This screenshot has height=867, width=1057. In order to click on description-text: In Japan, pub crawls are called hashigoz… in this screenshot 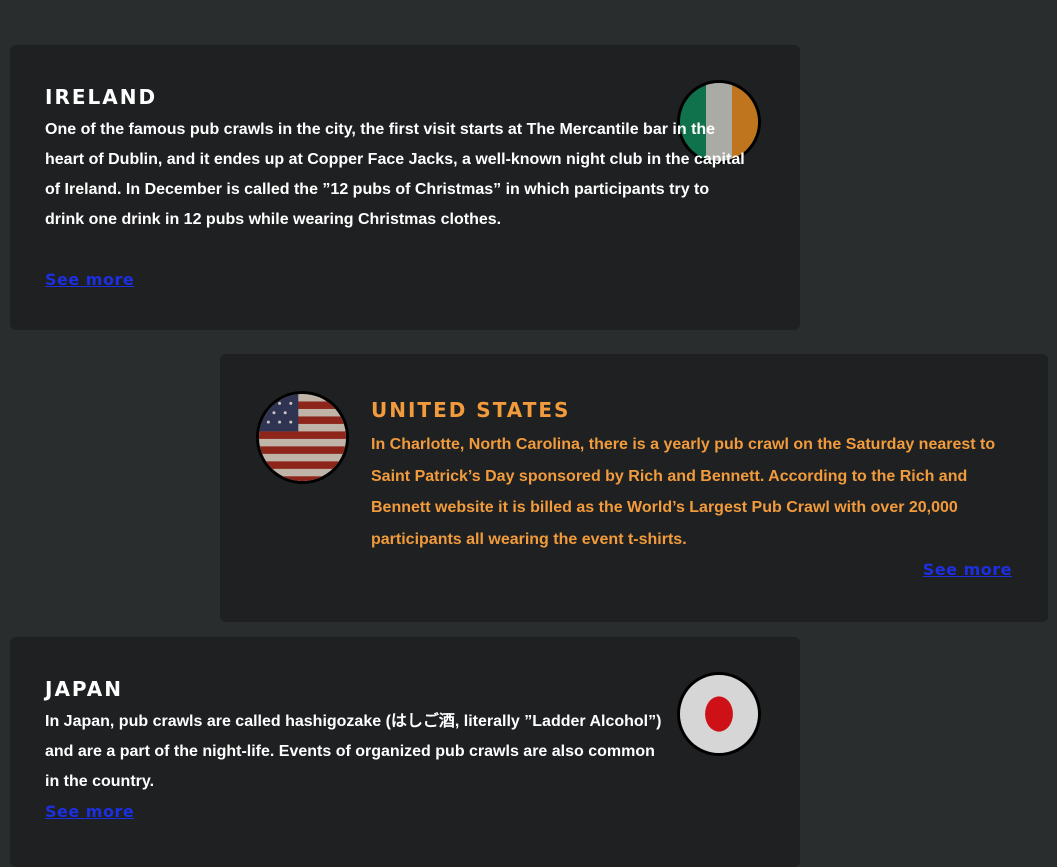, I will do `click(353, 751)`.